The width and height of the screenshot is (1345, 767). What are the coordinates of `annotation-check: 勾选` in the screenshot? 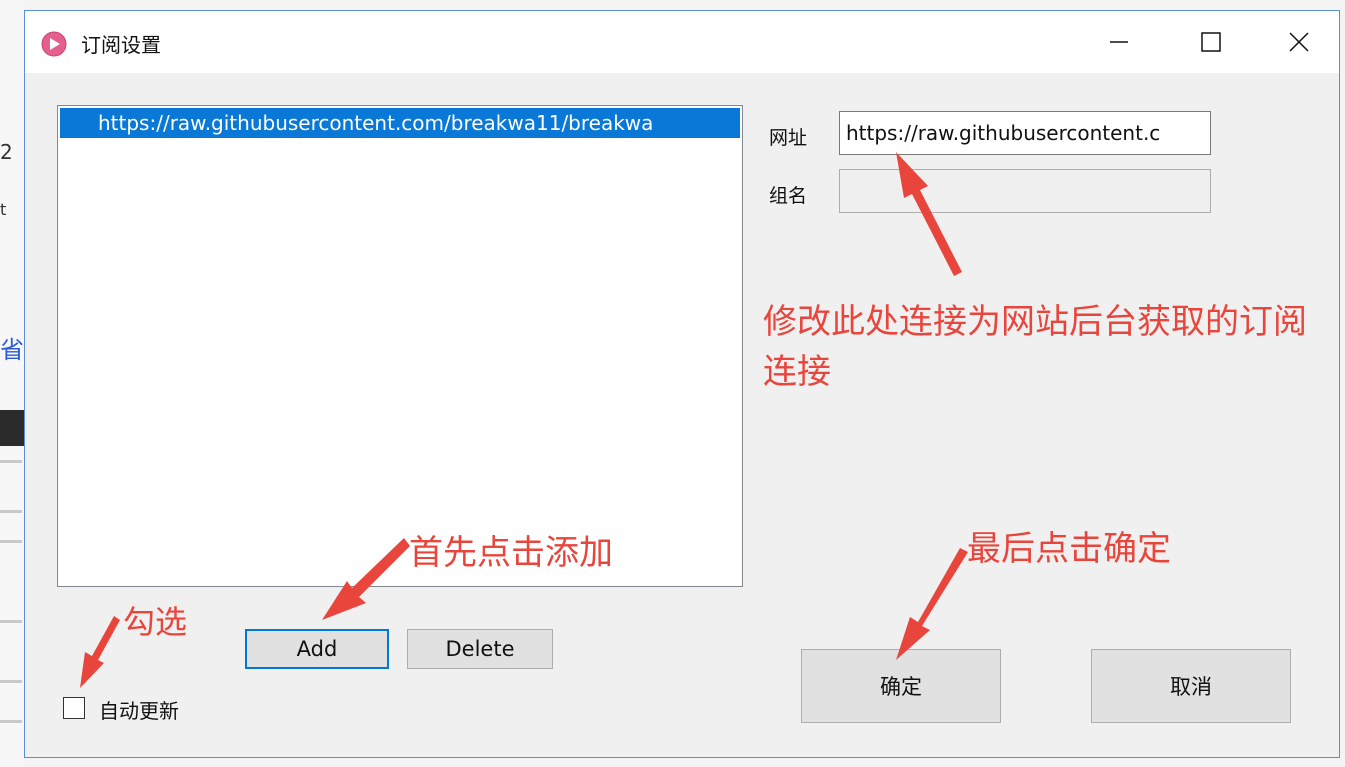 It's located at (155, 622).